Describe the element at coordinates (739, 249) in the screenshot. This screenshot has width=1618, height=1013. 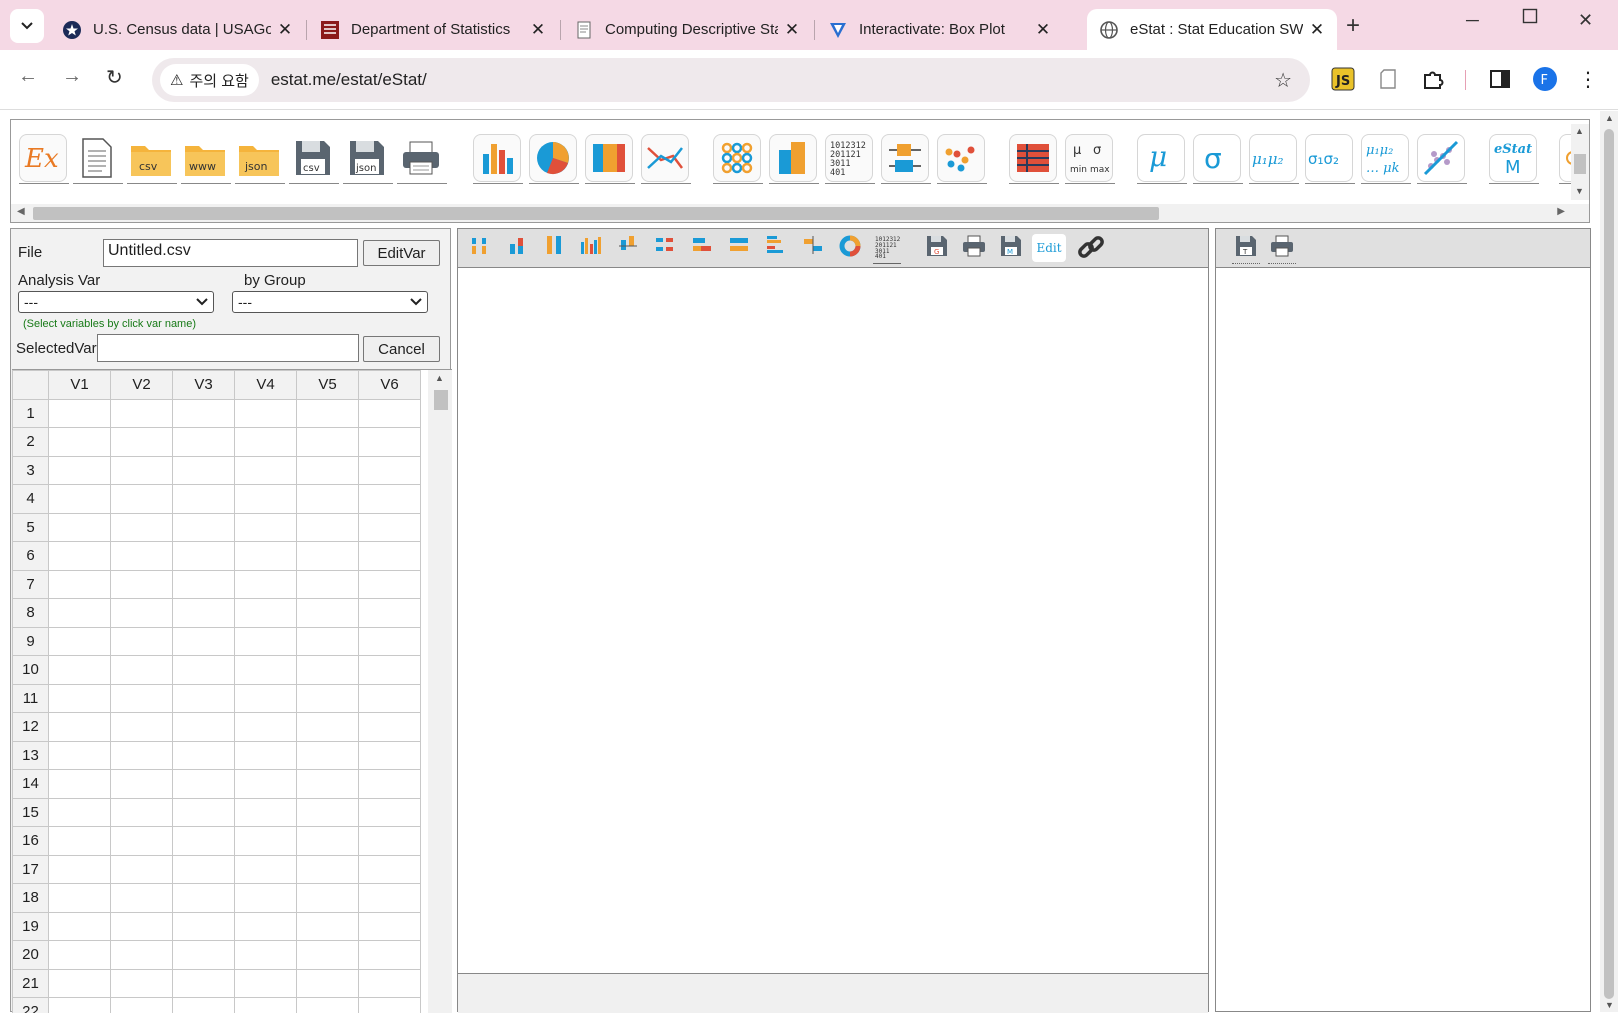
I see `horizontal-ratio-bar-icon` at that location.